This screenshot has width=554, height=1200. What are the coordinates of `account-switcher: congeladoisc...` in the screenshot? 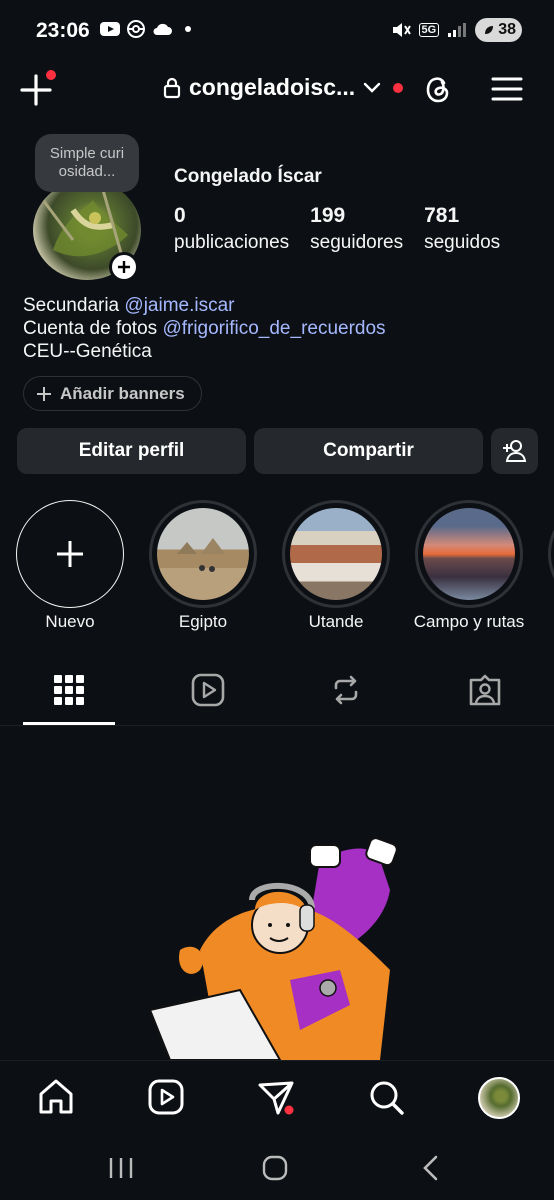 It's located at (283, 87).